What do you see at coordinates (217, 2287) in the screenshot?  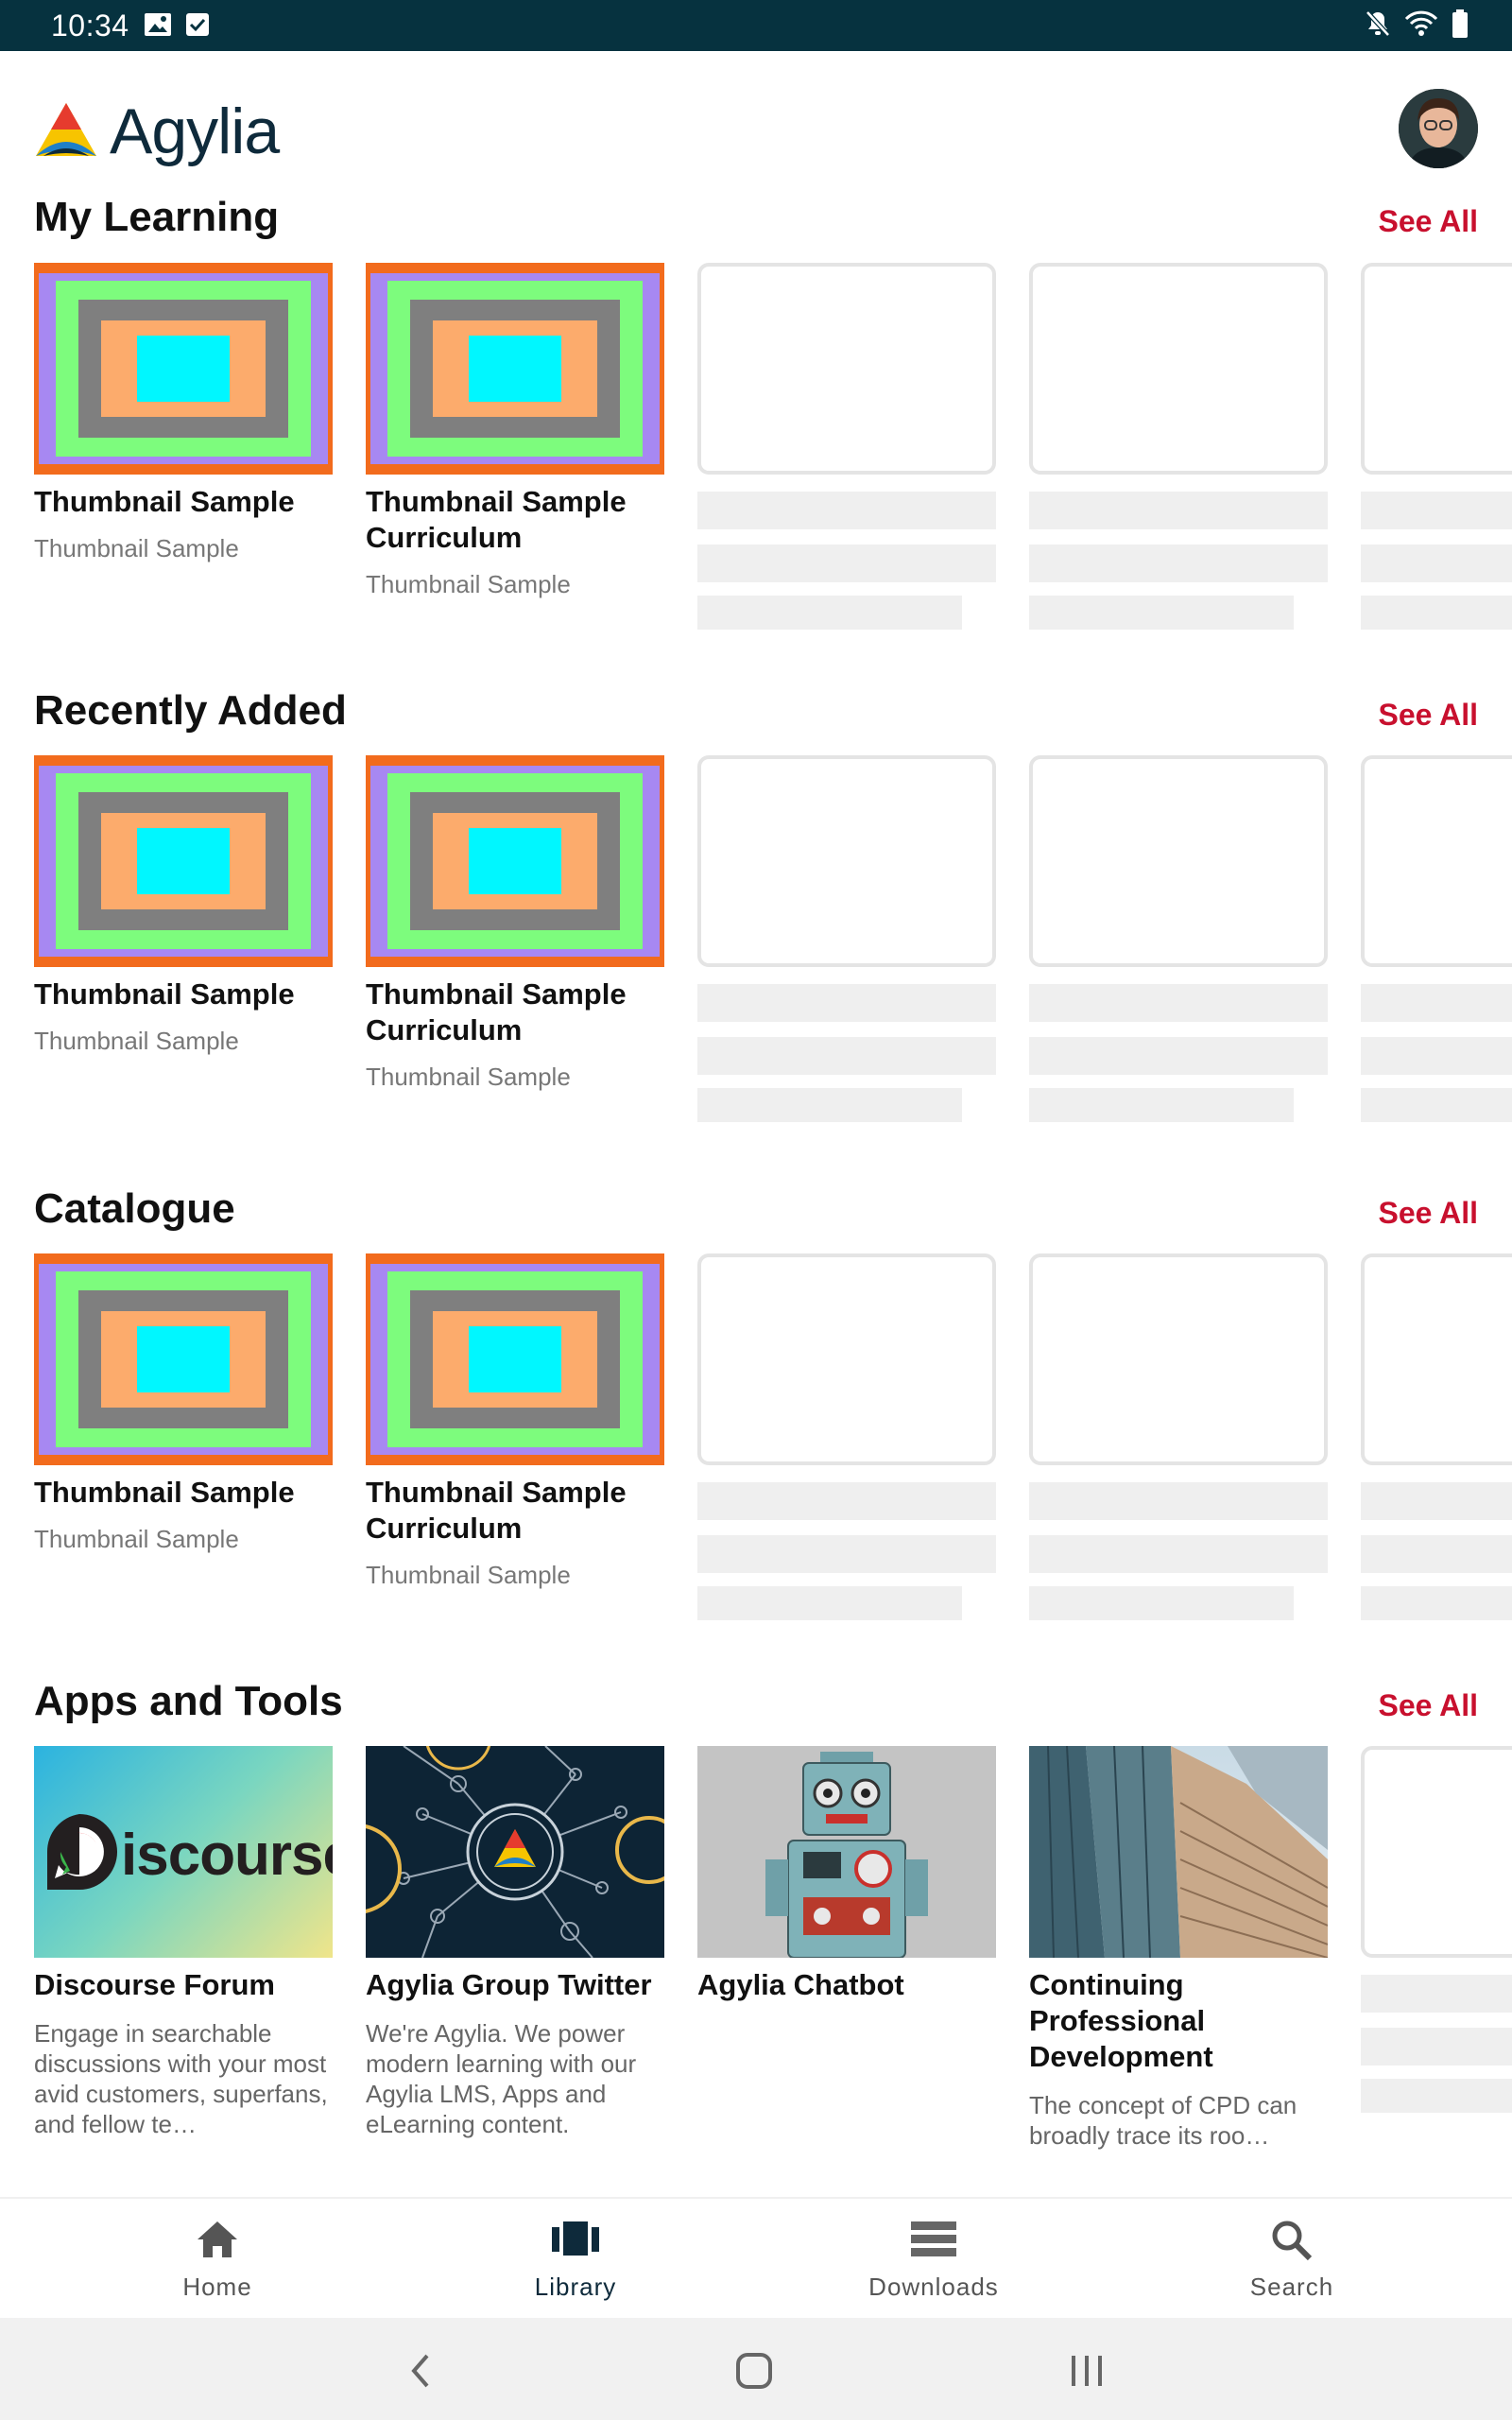 I see `nav-label: Home` at bounding box center [217, 2287].